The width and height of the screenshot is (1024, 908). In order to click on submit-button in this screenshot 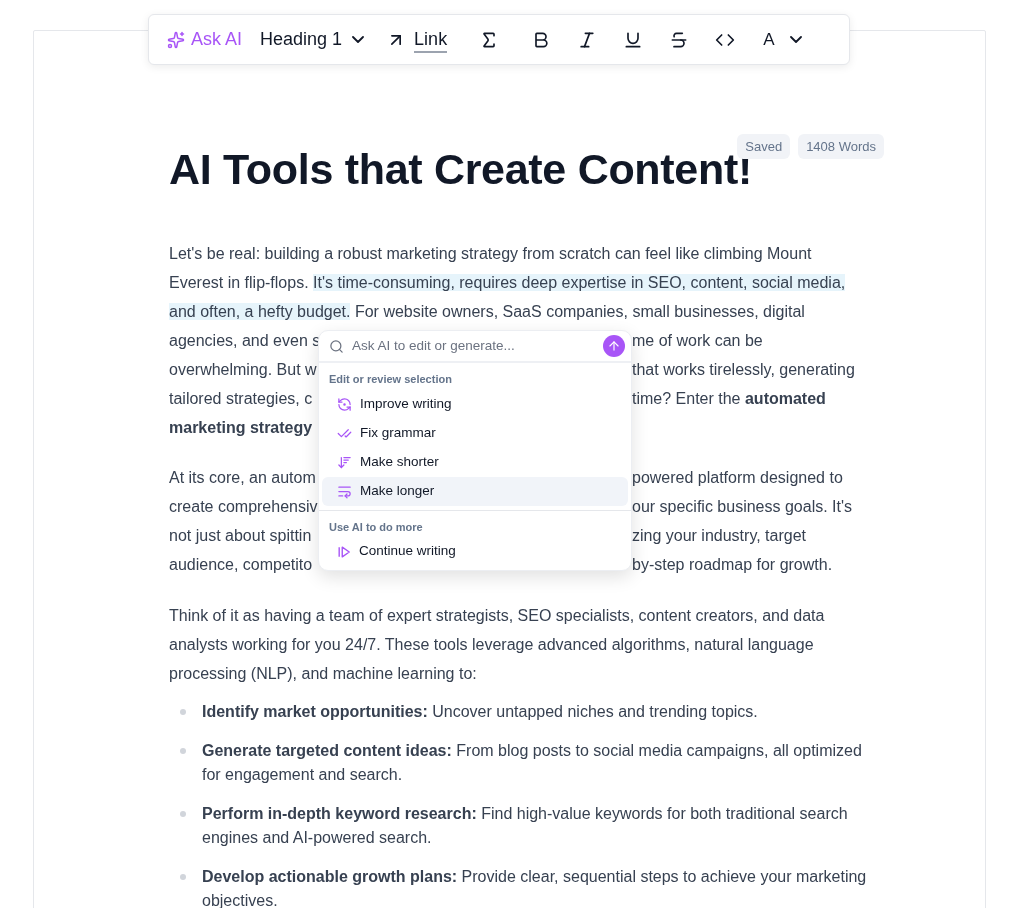, I will do `click(614, 346)`.